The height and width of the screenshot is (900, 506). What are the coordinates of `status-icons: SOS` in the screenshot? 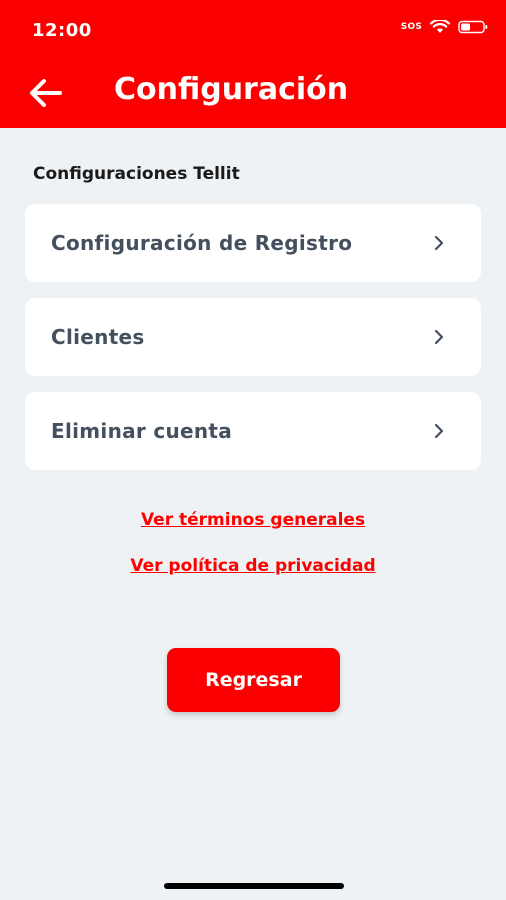 It's located at (444, 27).